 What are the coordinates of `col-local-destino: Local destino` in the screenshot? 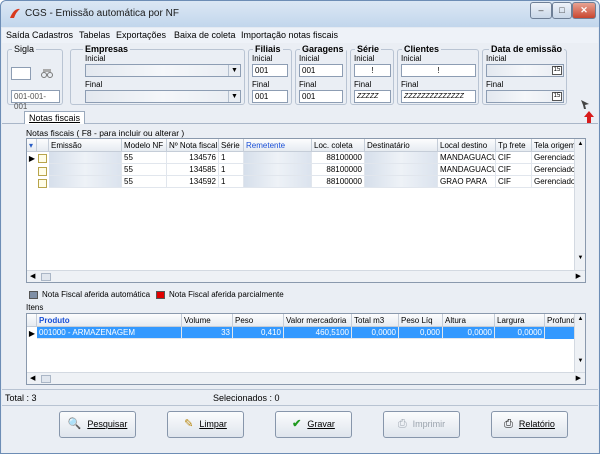 It's located at (467, 145).